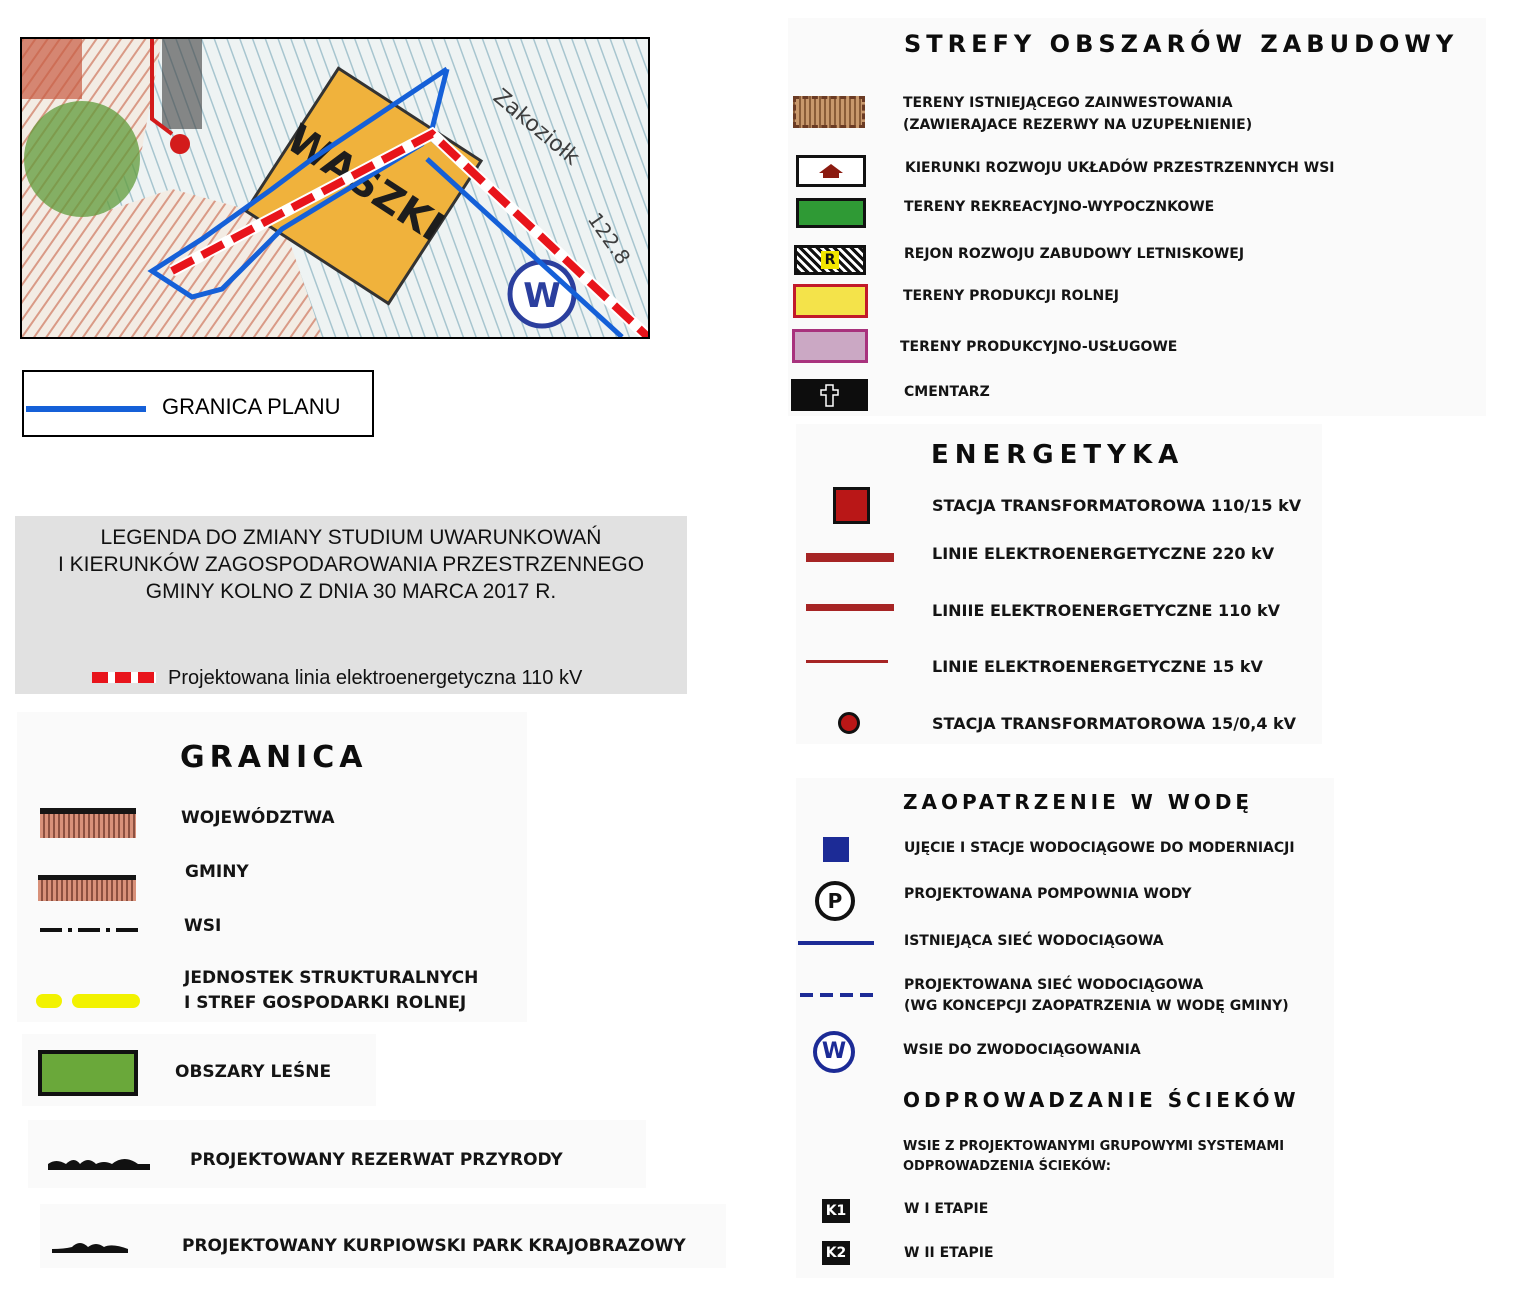 The width and height of the screenshot is (1535, 1292). I want to click on summer-housing-label: REJON ROZWOJU ZABUDOWY LETNISKOWEJ, so click(1074, 254).